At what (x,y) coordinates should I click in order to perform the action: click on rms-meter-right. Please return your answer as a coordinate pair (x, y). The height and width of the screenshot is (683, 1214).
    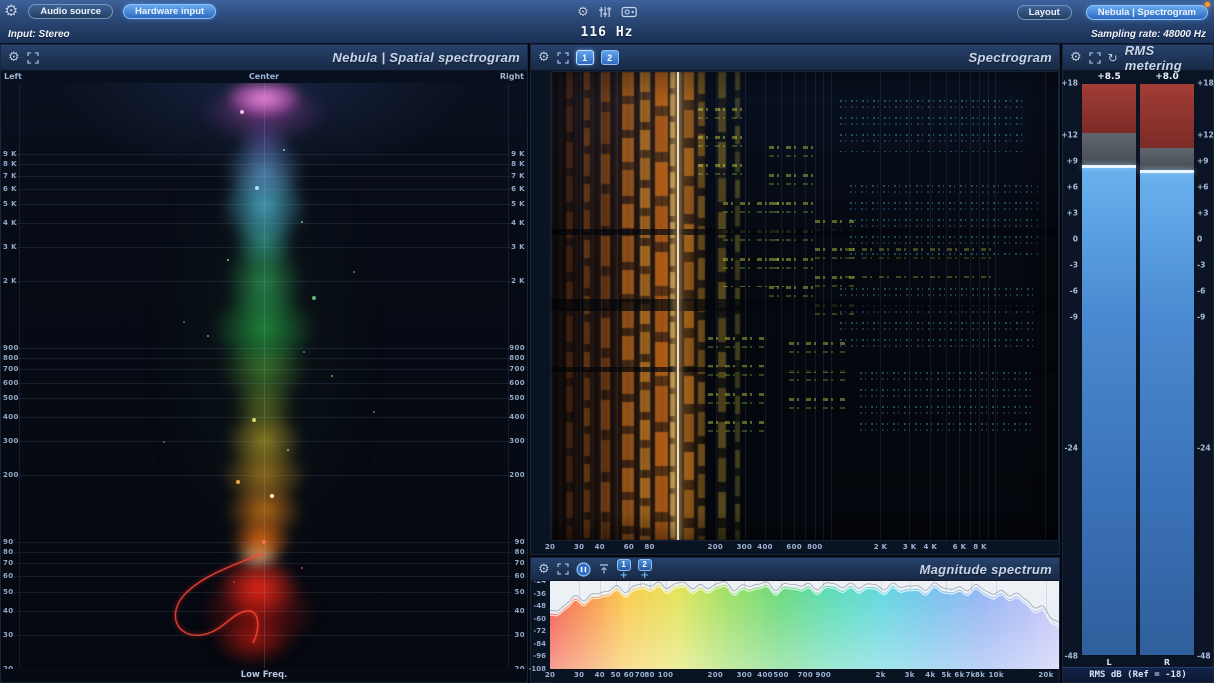
    Looking at the image, I should click on (1167, 369).